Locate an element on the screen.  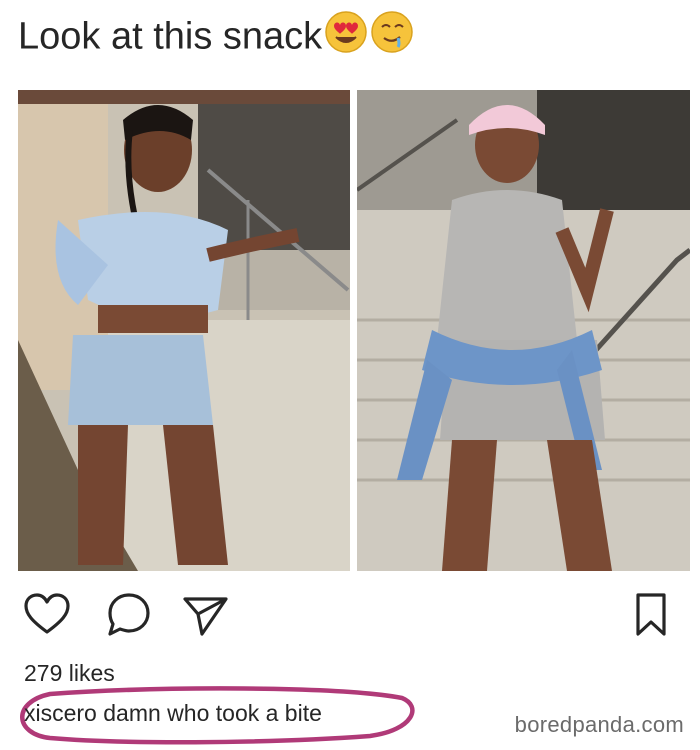
comment-username: xiscero is located at coordinates (60, 713).